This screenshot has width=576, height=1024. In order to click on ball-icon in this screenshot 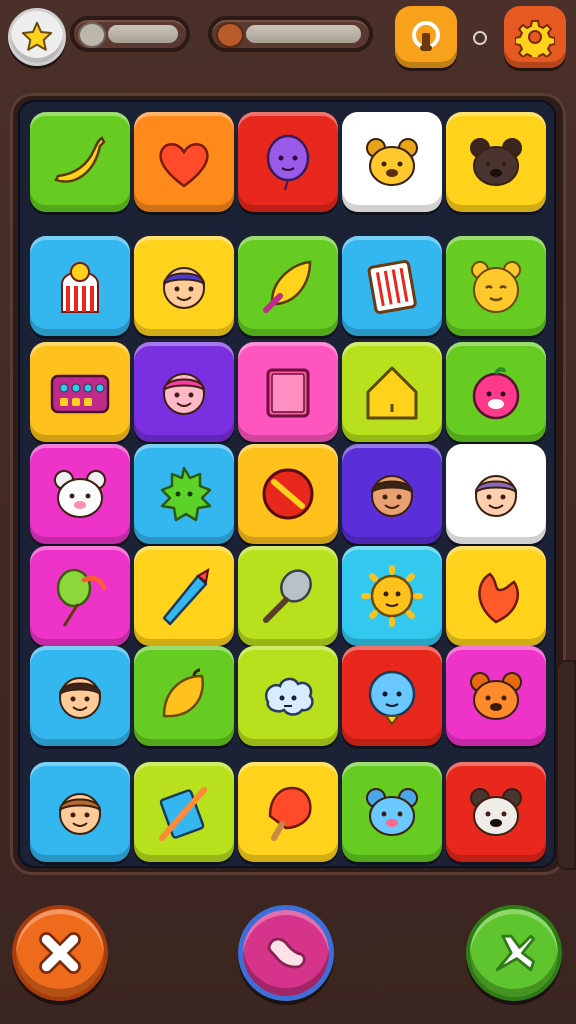, I will do `click(288, 494)`.